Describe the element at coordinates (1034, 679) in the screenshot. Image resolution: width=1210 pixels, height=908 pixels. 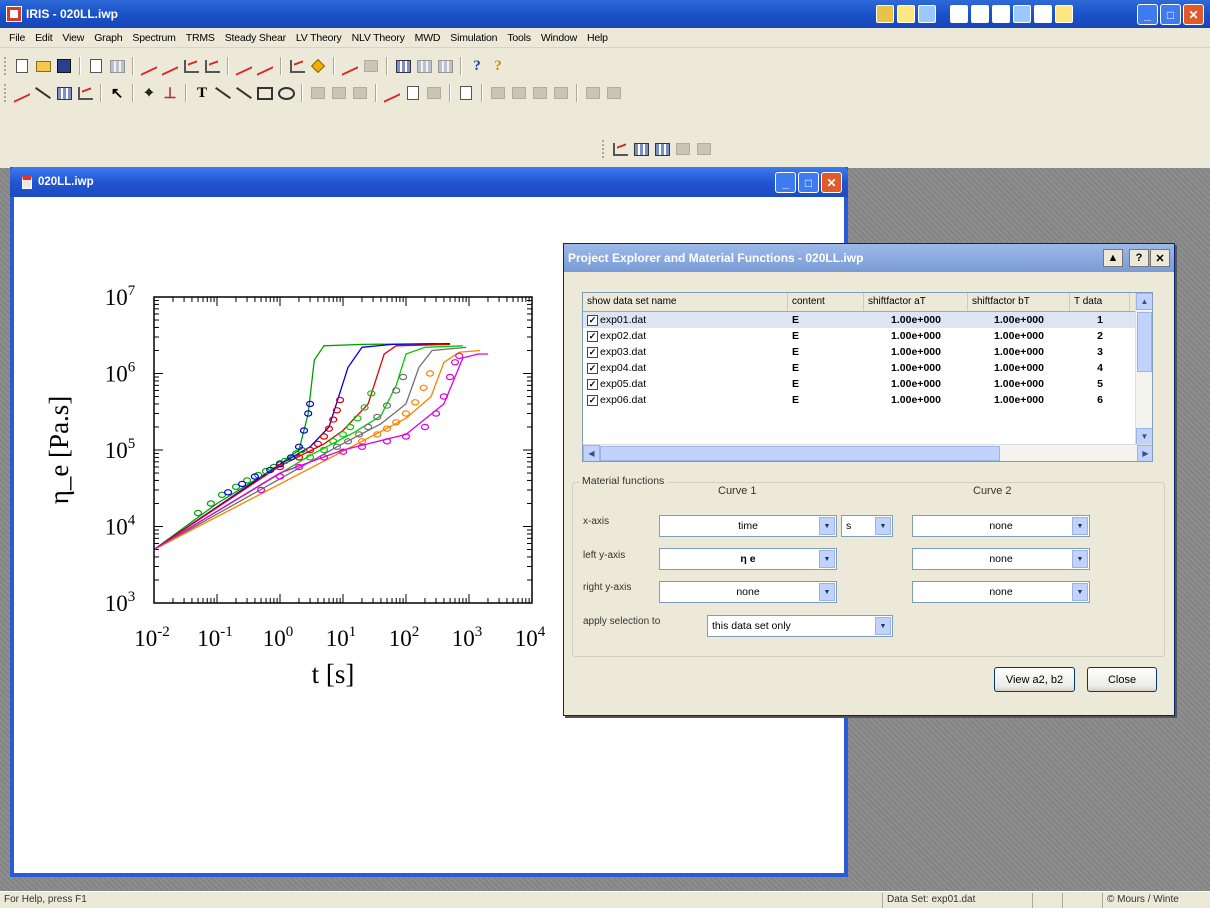
I see `view-a2-b2-button: View a2, b2` at that location.